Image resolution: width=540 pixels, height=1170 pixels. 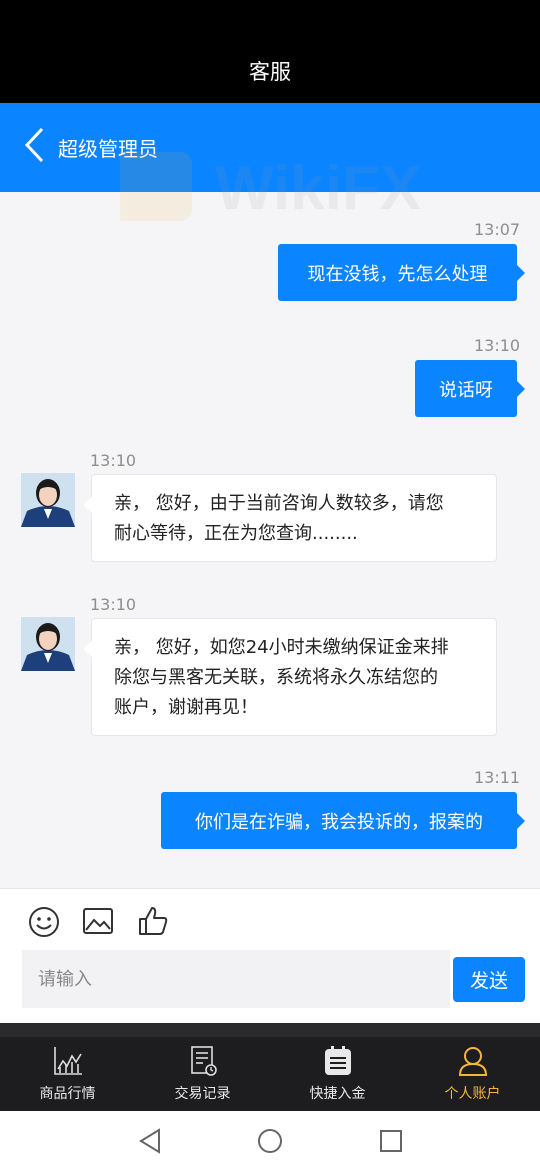 I want to click on message-line: 账户，谢谢再见！, so click(x=186, y=707).